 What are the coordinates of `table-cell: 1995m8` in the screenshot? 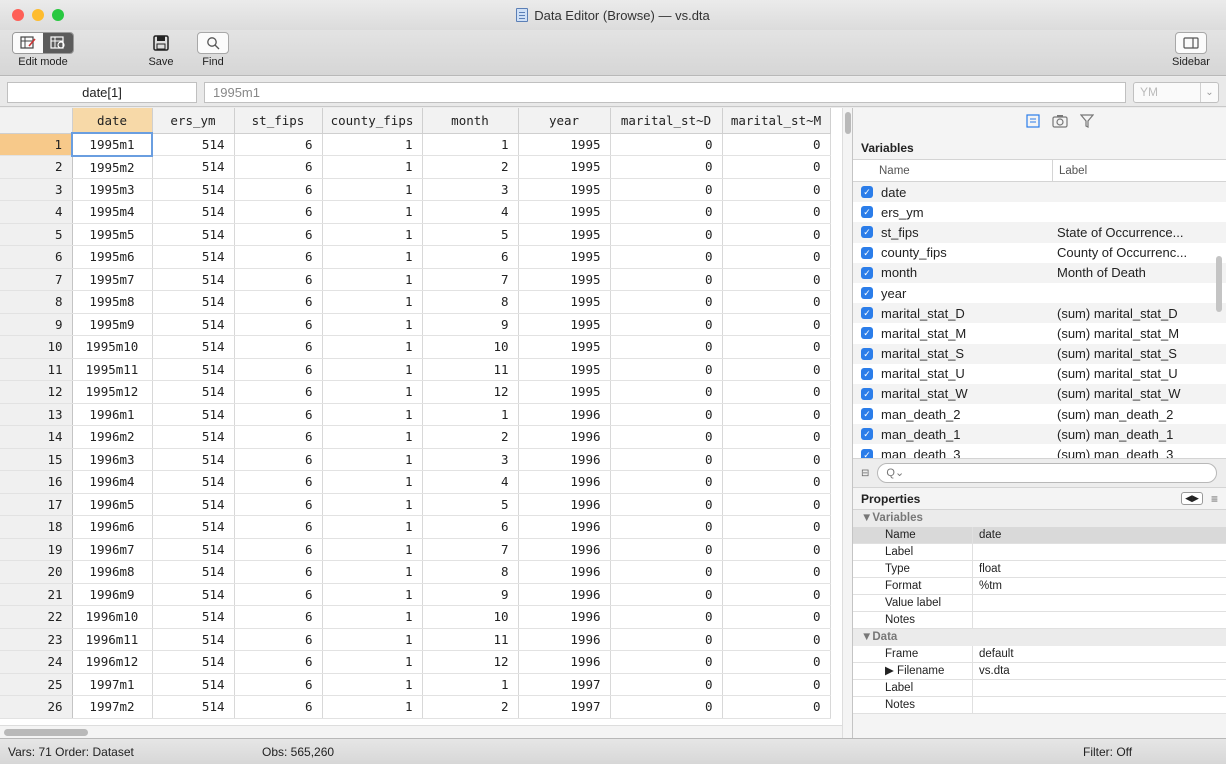 It's located at (112, 302).